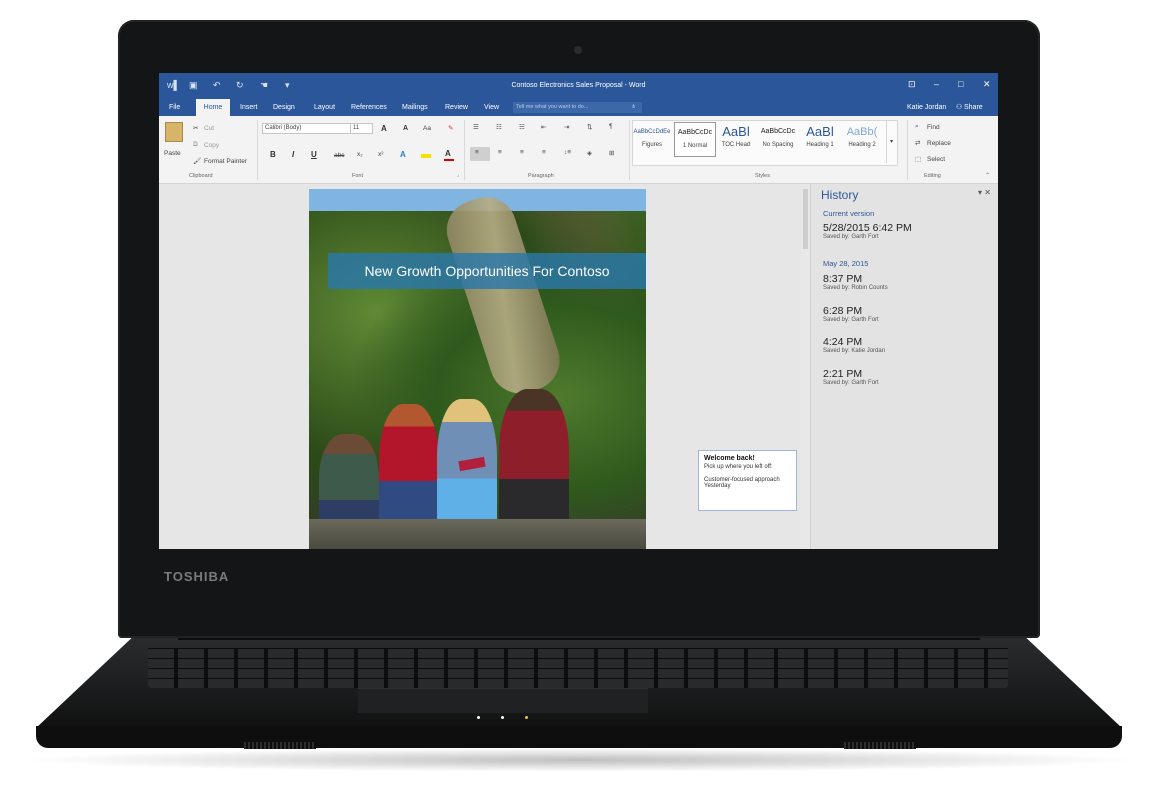 Image resolution: width=1161 pixels, height=793 pixels. What do you see at coordinates (380, 154) in the screenshot?
I see `superscript-button: x²` at bounding box center [380, 154].